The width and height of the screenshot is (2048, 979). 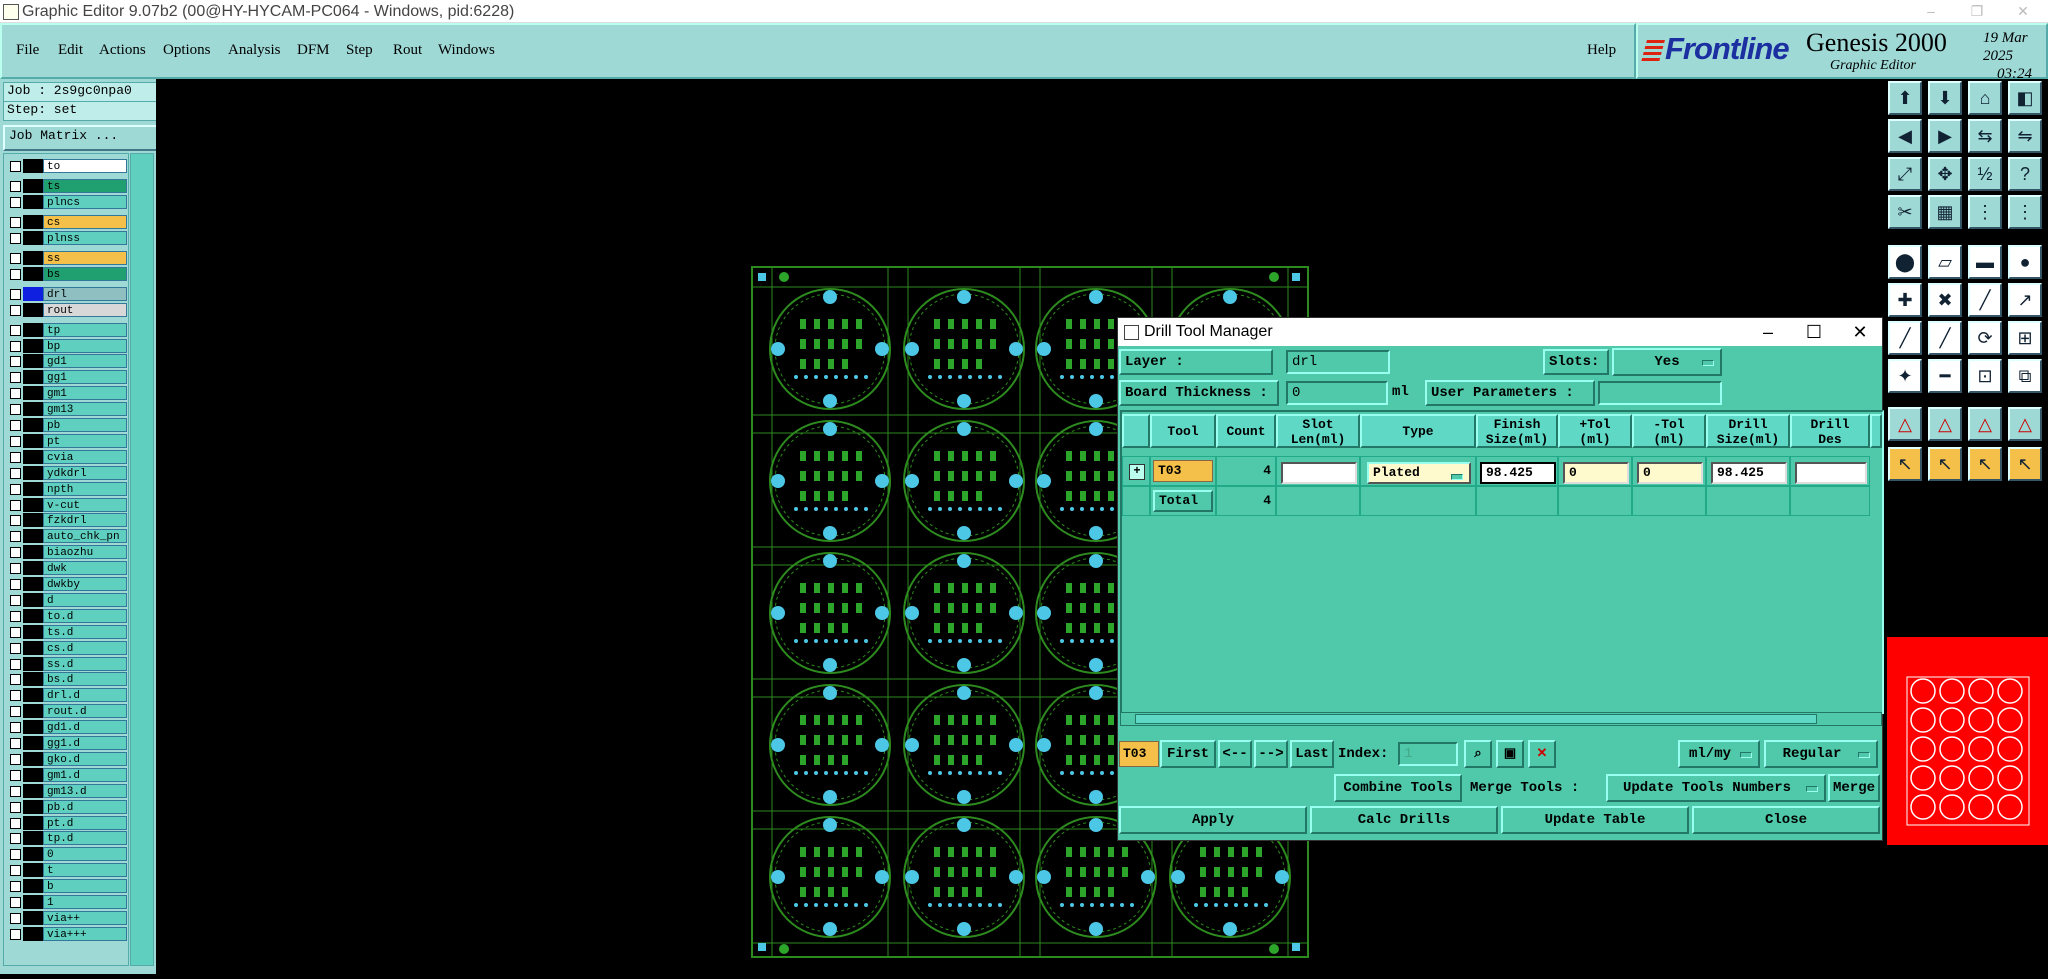 I want to click on column-header-drill-des: Drill Des, so click(x=1830, y=431).